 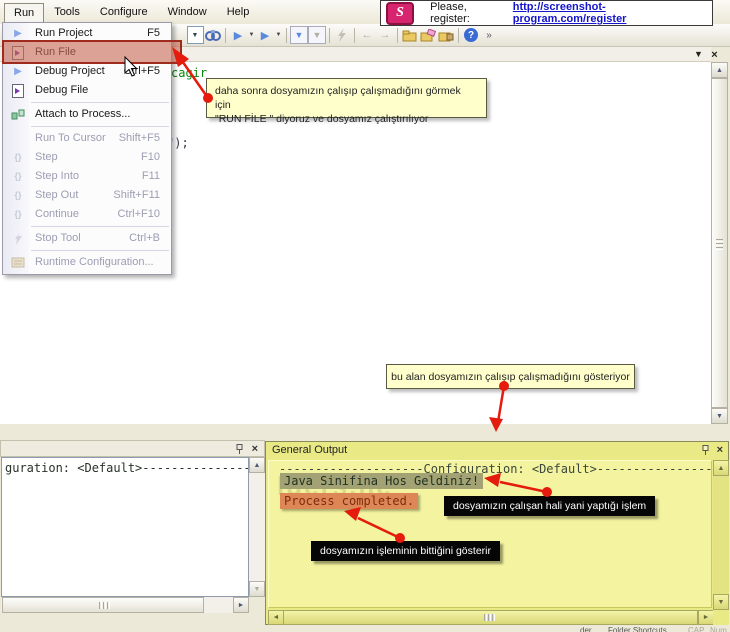 What do you see at coordinates (87, 176) in the screenshot?
I see `menu-item-step-into: {} Step Into F11` at bounding box center [87, 176].